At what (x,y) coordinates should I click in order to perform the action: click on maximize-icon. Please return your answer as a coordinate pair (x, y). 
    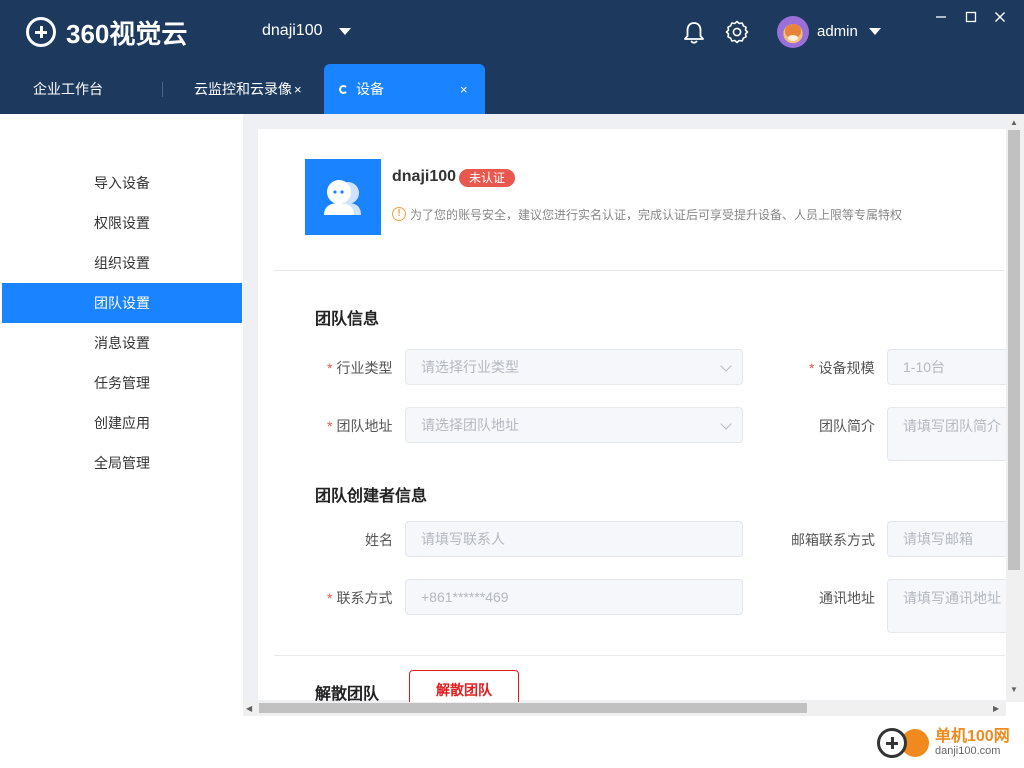
    Looking at the image, I should click on (971, 17).